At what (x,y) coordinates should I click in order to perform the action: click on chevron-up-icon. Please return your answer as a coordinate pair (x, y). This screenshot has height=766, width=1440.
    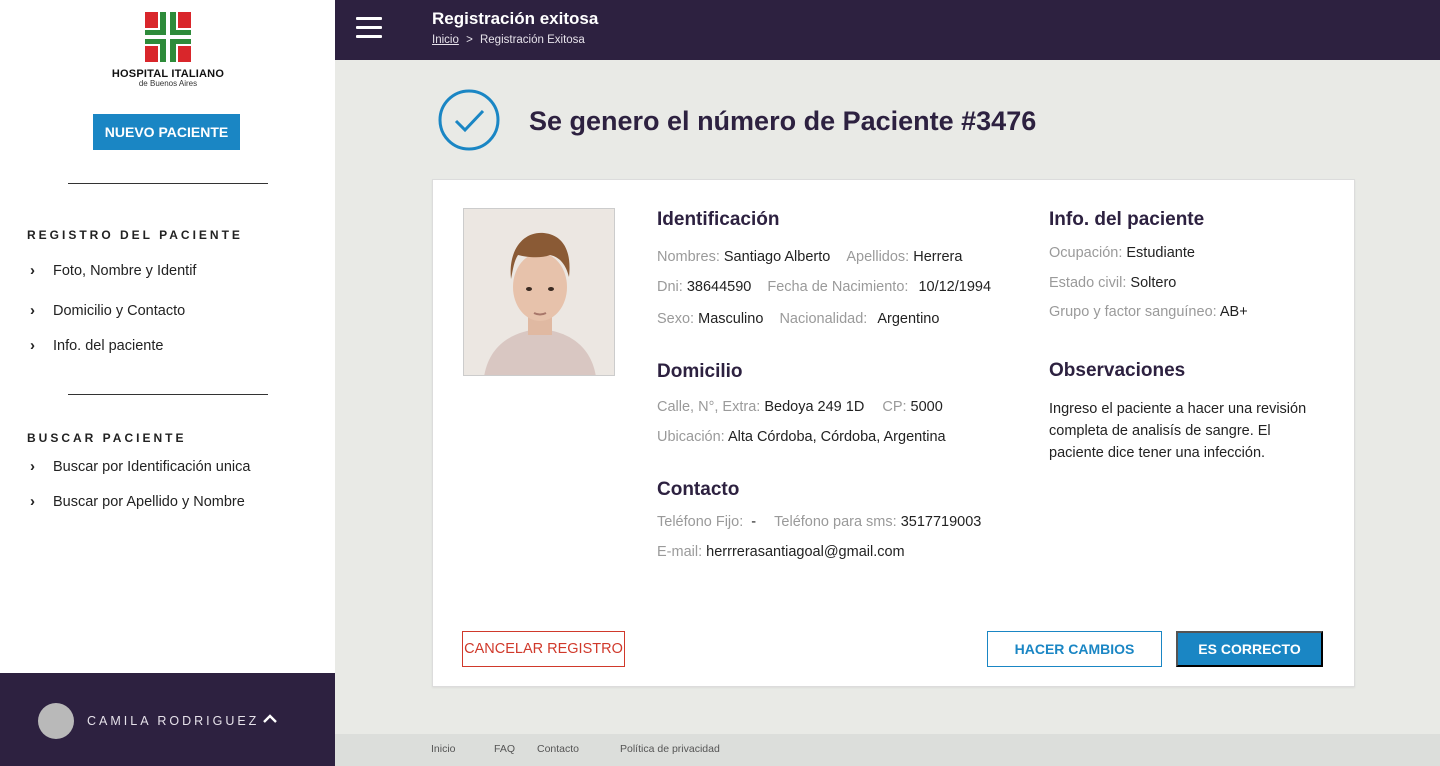
    Looking at the image, I should click on (270, 719).